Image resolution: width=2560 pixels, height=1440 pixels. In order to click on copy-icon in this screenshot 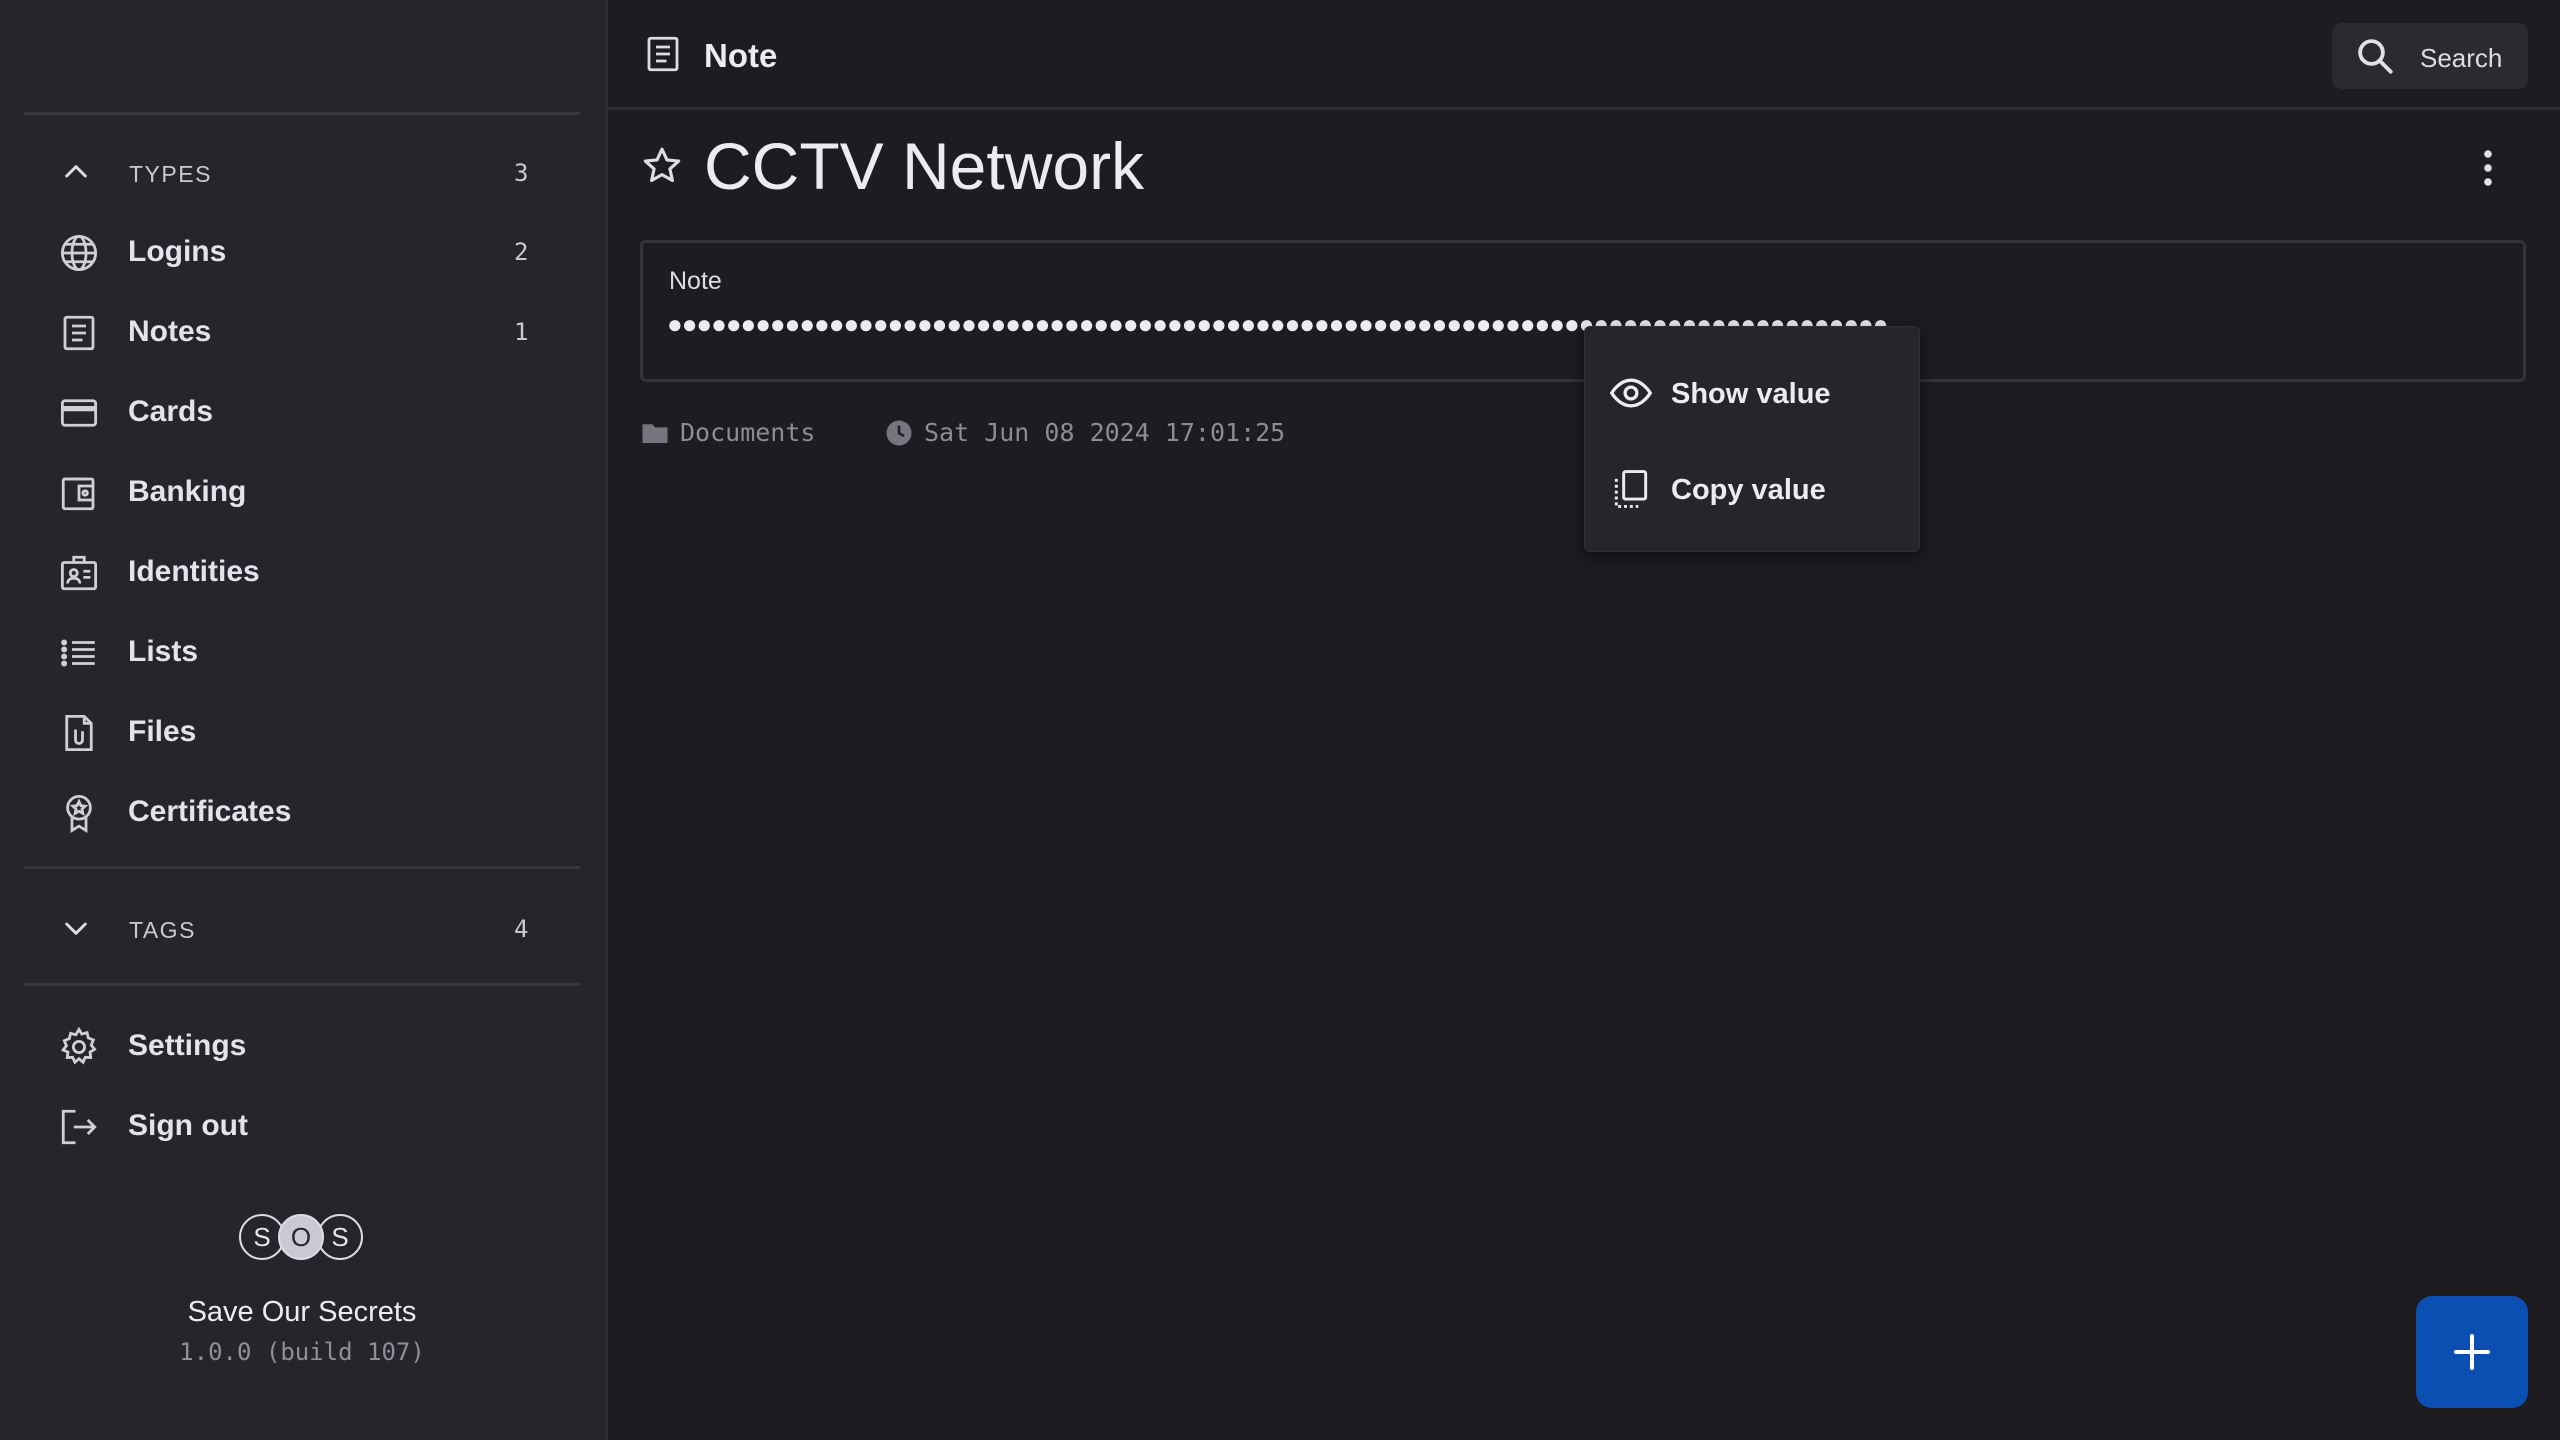, I will do `click(1631, 489)`.